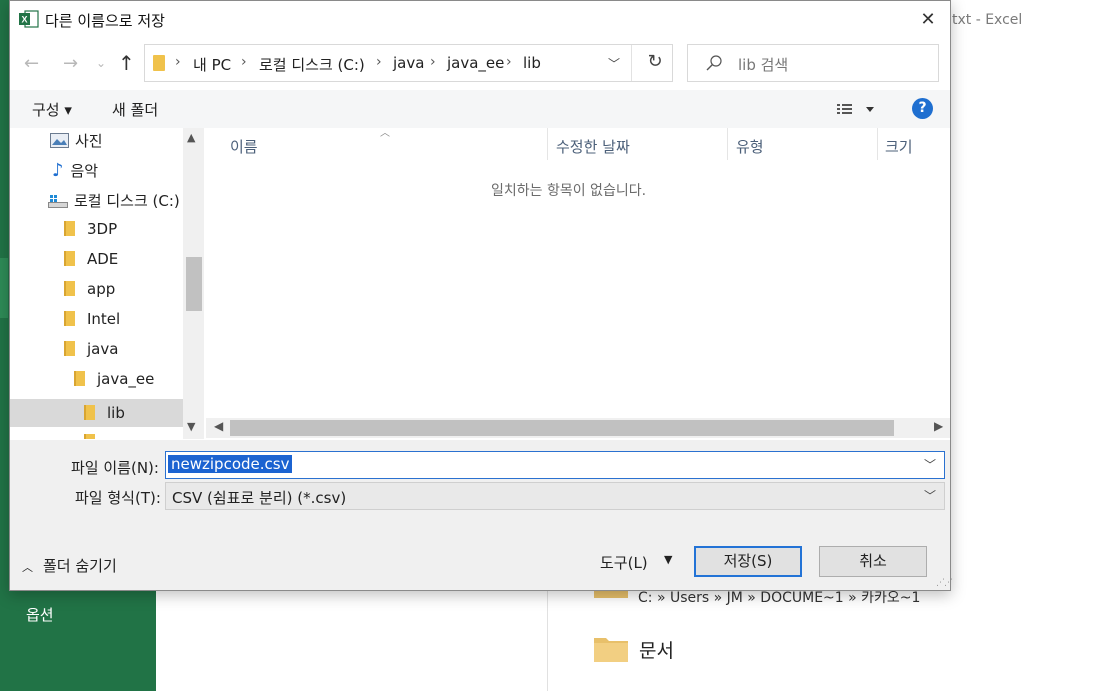  Describe the element at coordinates (230, 464) in the screenshot. I see `filename-value: newzipcode.csv` at that location.